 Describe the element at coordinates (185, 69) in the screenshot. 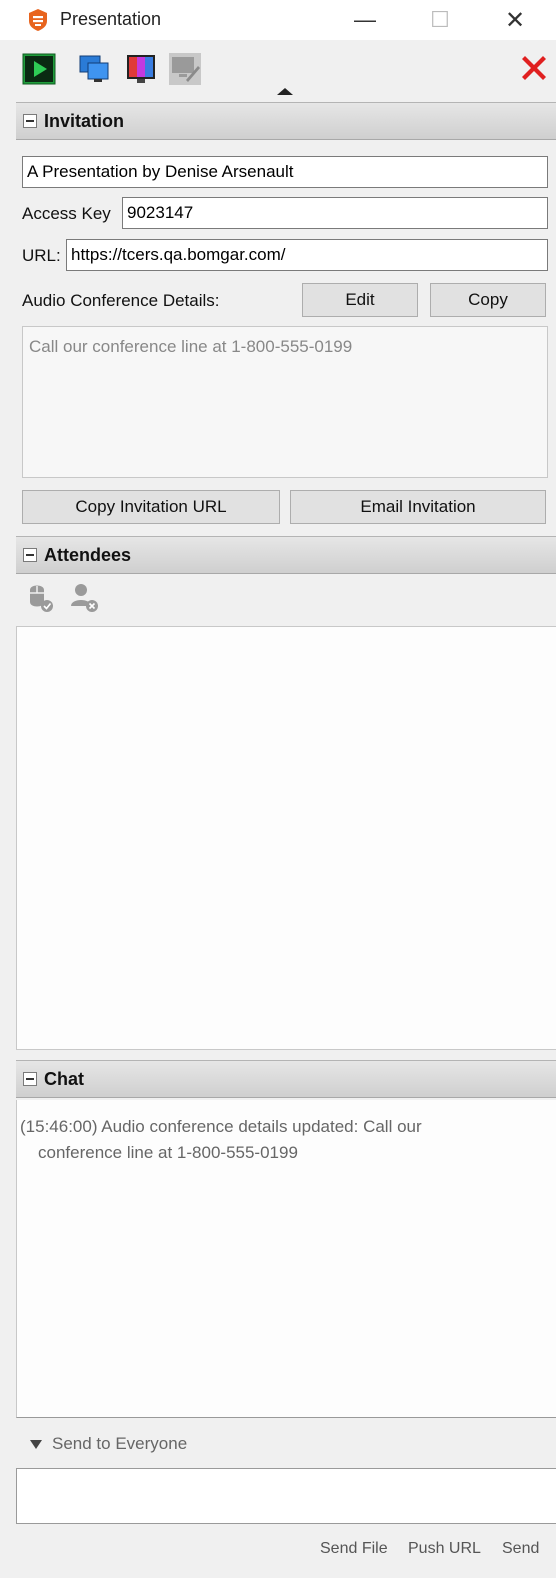

I see `annotation-disabled-icon` at that location.